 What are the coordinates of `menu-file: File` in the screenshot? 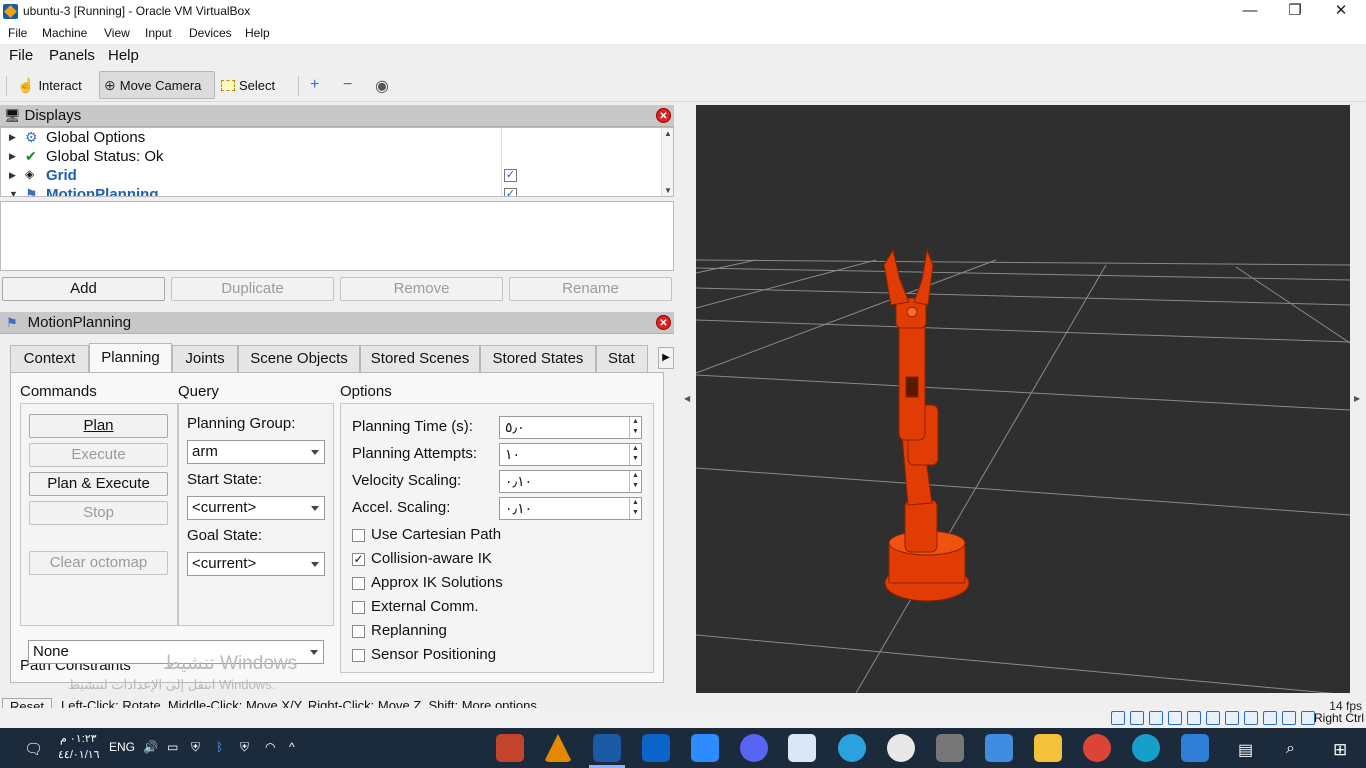 It's located at (17, 33).